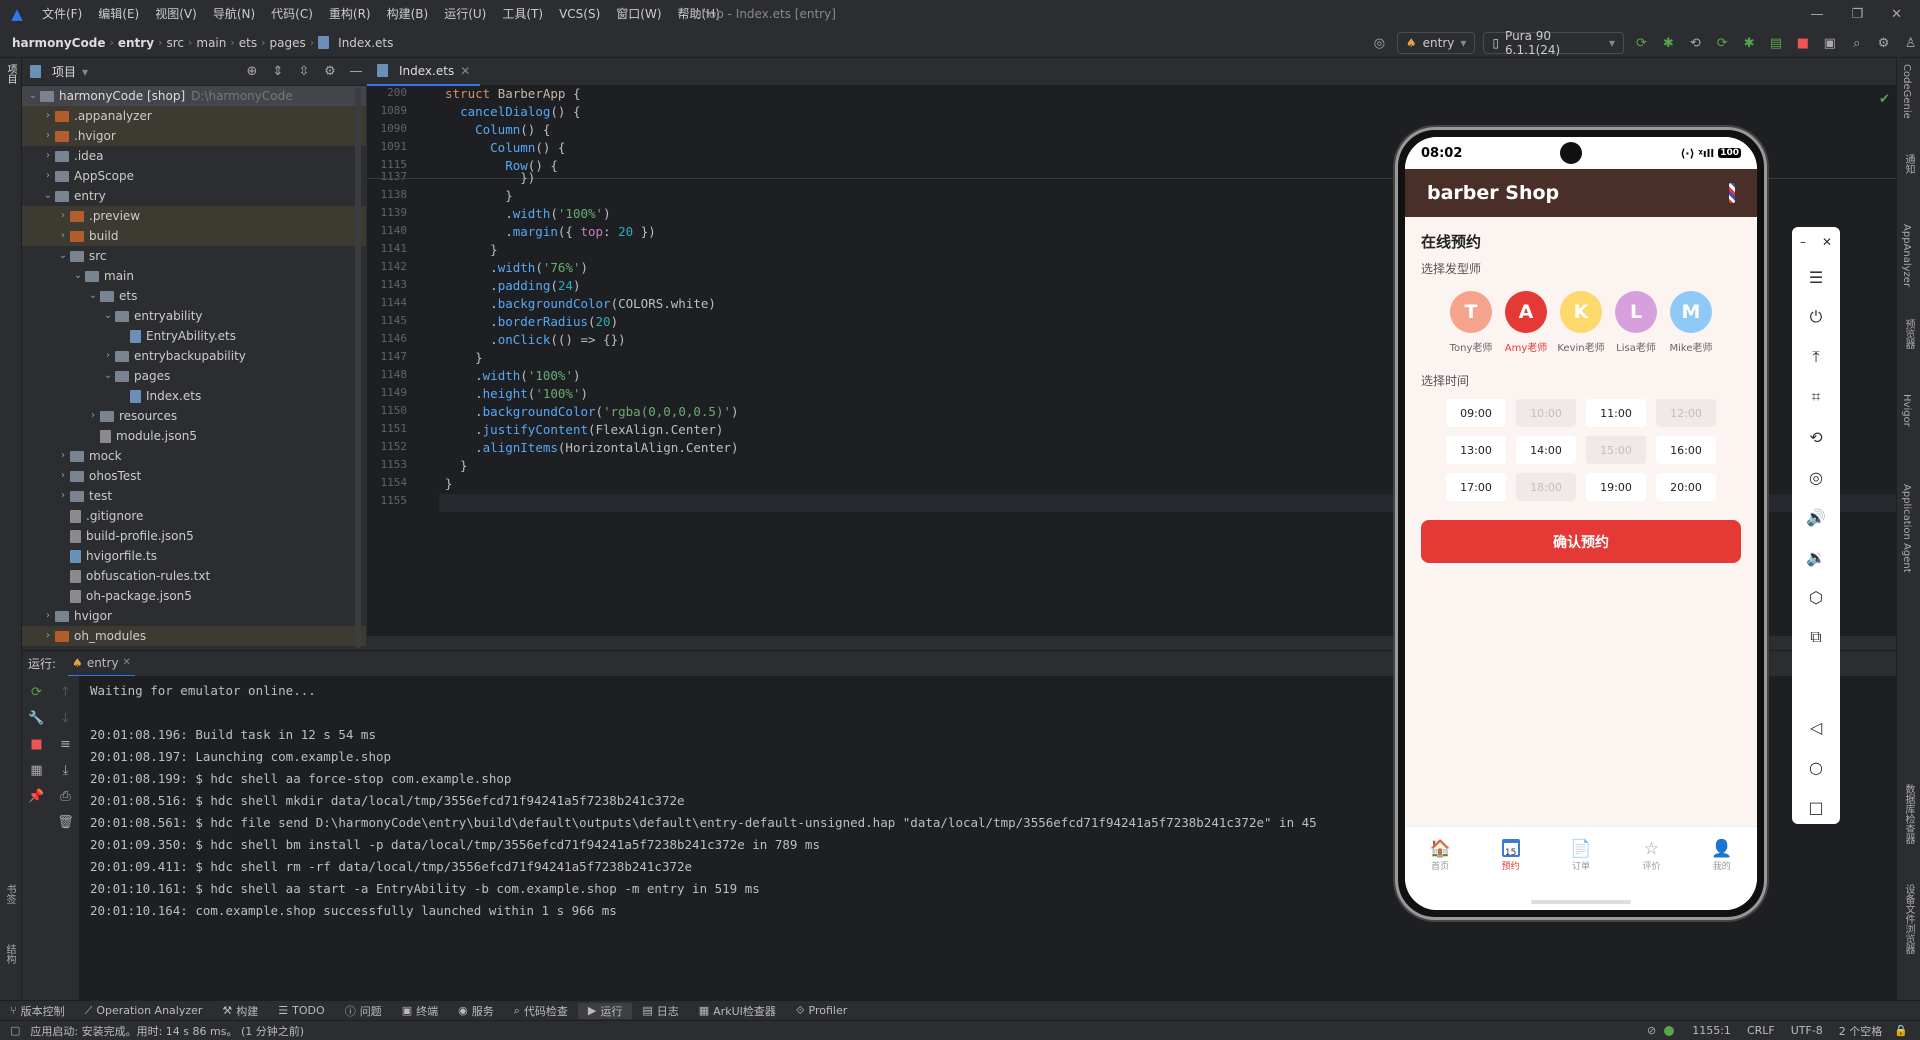 Image resolution: width=1920 pixels, height=1040 pixels. What do you see at coordinates (1883, 43) in the screenshot?
I see `settings-icon: ⚙` at bounding box center [1883, 43].